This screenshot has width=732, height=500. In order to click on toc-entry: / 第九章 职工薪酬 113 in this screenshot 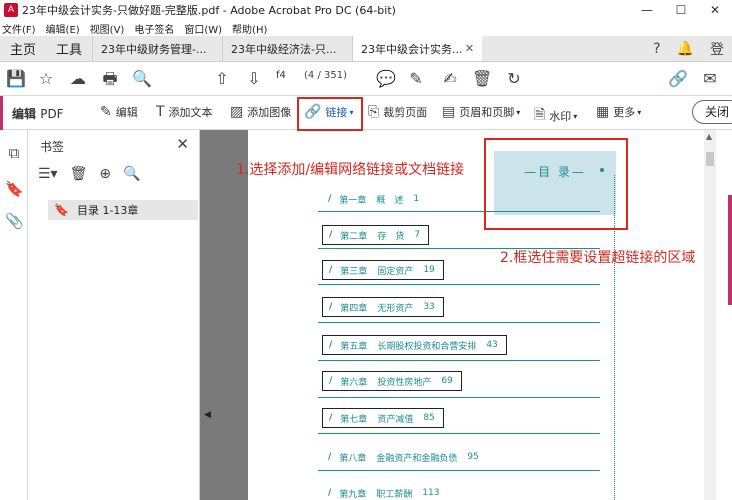, I will do `click(384, 491)`.